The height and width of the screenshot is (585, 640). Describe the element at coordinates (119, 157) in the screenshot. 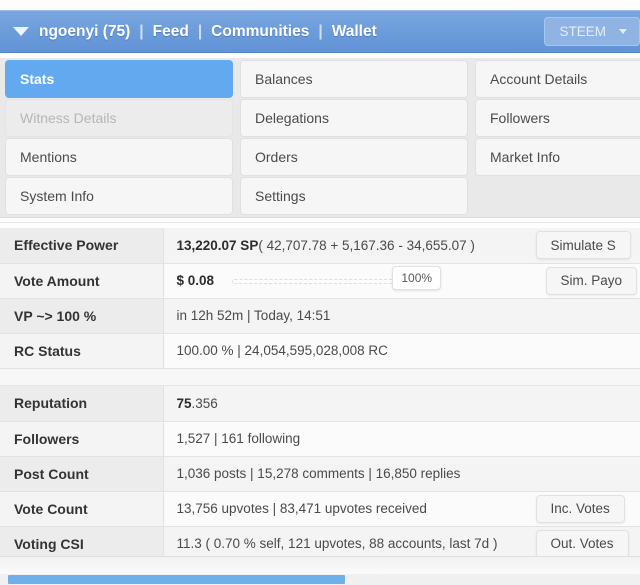

I see `tab-mentions: Mentions` at that location.